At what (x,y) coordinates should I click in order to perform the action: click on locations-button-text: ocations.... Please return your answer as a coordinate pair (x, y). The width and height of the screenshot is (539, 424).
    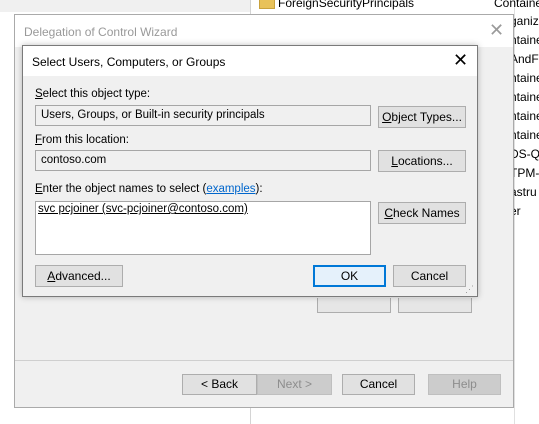
    Looking at the image, I should click on (425, 161).